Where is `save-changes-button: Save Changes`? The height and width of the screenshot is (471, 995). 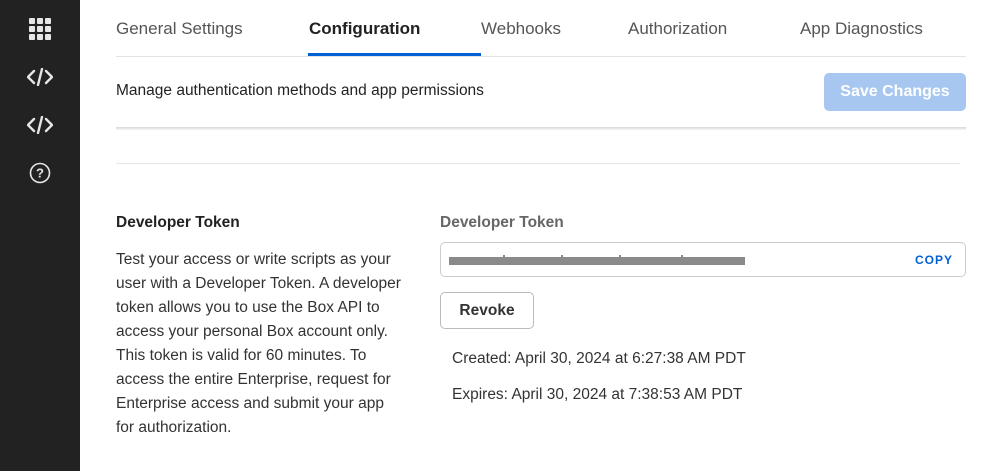 save-changes-button: Save Changes is located at coordinates (895, 92).